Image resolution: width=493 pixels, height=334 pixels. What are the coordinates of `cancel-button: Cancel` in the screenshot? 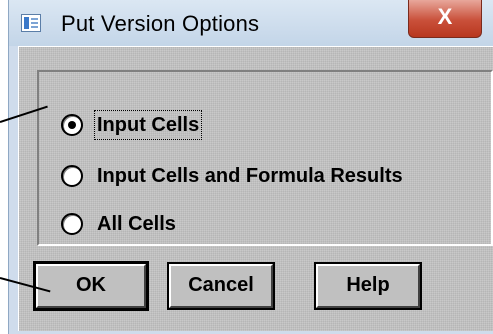 It's located at (221, 286).